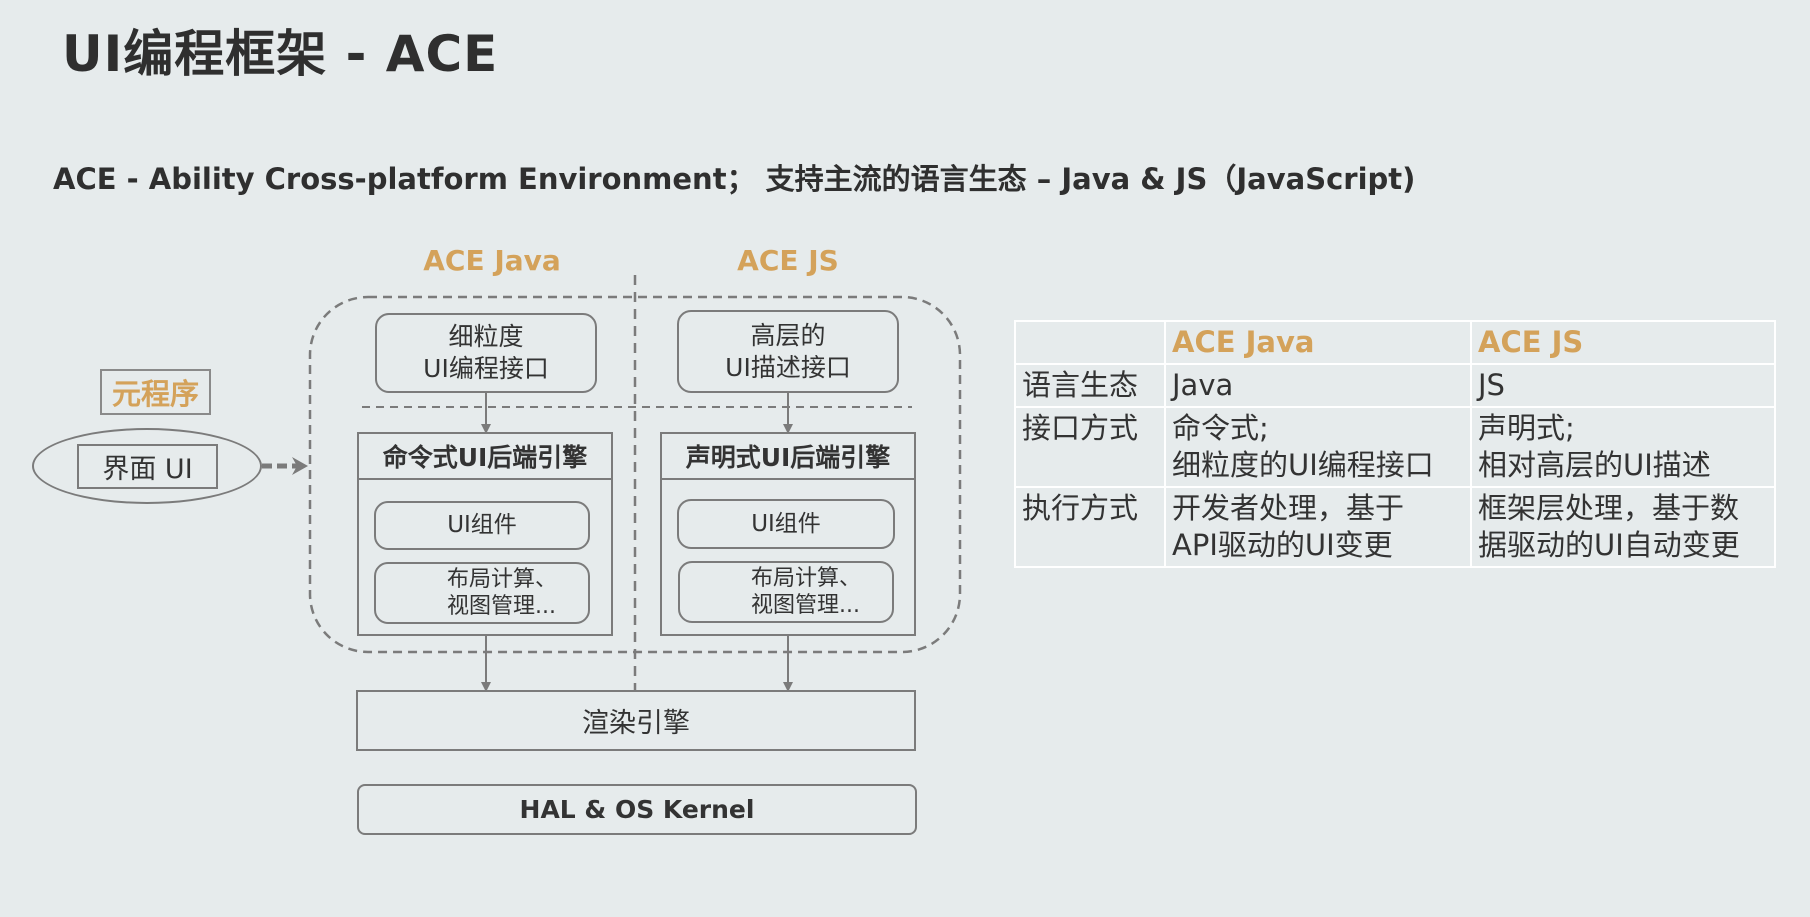  I want to click on table-cell-line: 细粒度的UI编程接口, so click(1303, 465).